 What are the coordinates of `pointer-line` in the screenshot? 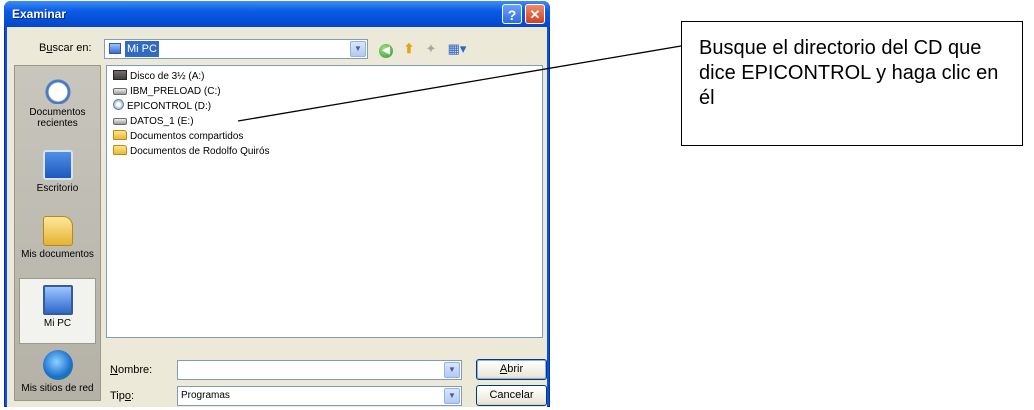 It's located at (459, 83).